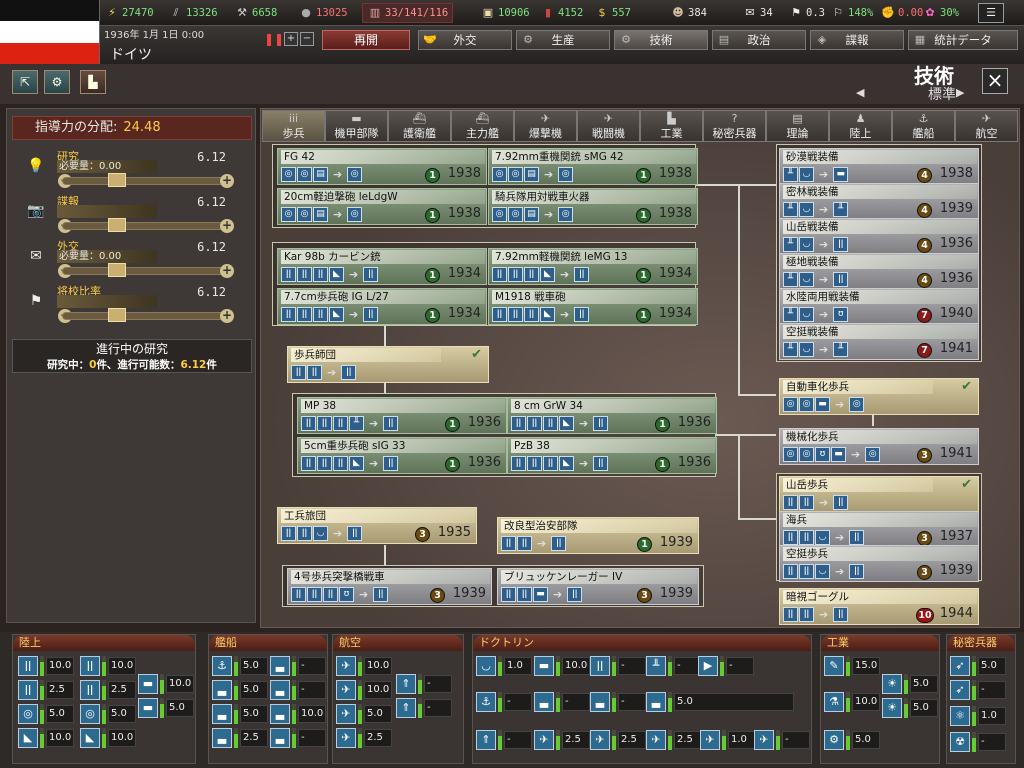 This screenshot has width=1024, height=768. Describe the element at coordinates (57, 82) in the screenshot. I see `settings-icon: ⚙` at that location.